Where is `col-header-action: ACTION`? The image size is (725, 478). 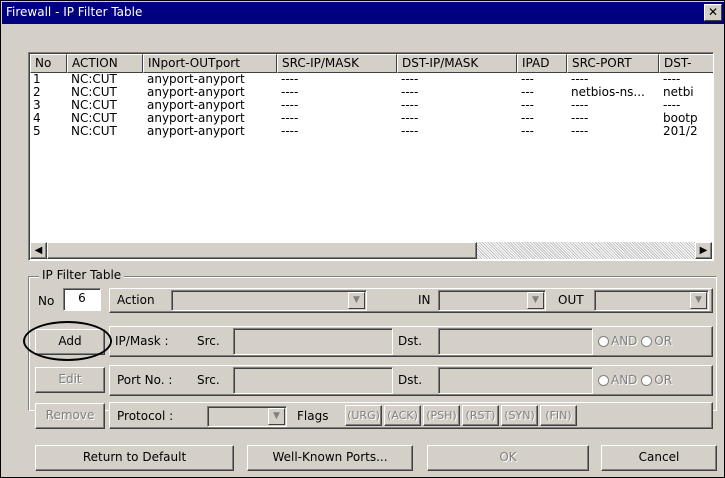
col-header-action: ACTION is located at coordinates (105, 63).